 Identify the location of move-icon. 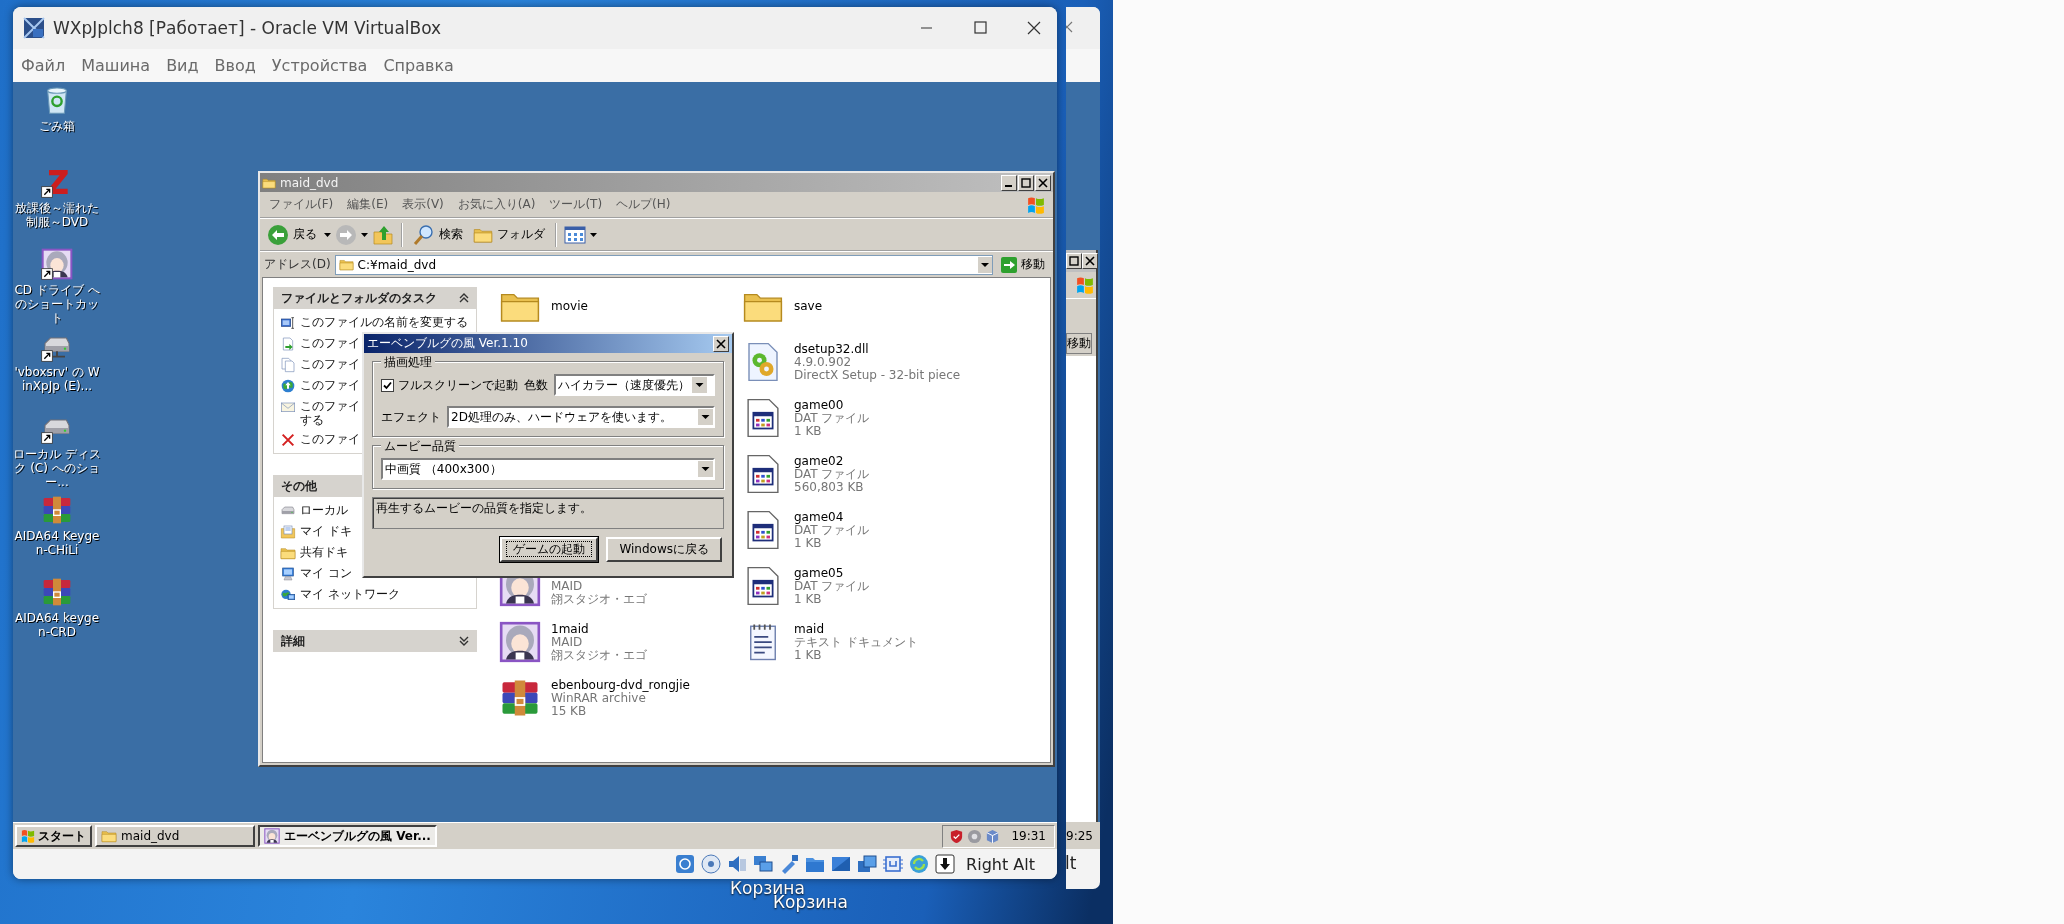
(288, 344).